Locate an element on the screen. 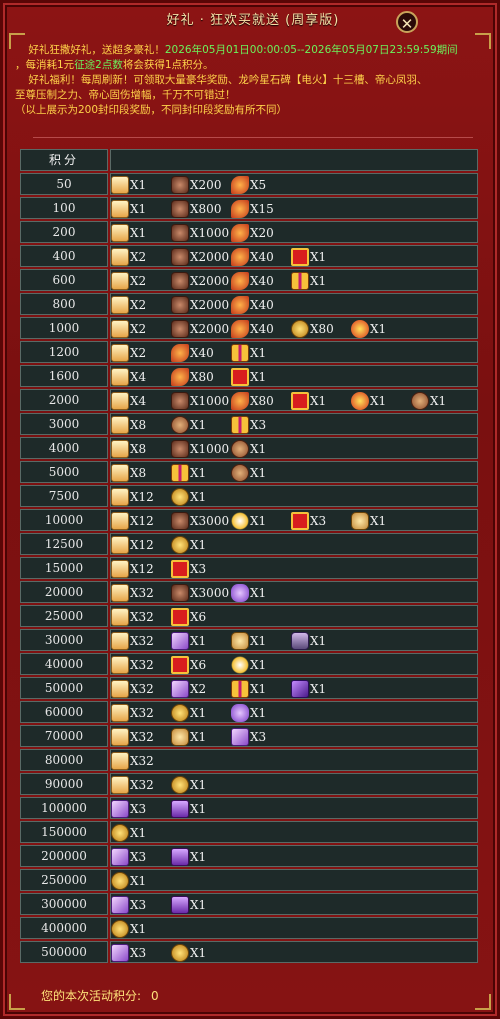  reward-item: X6 is located at coordinates (188, 617).